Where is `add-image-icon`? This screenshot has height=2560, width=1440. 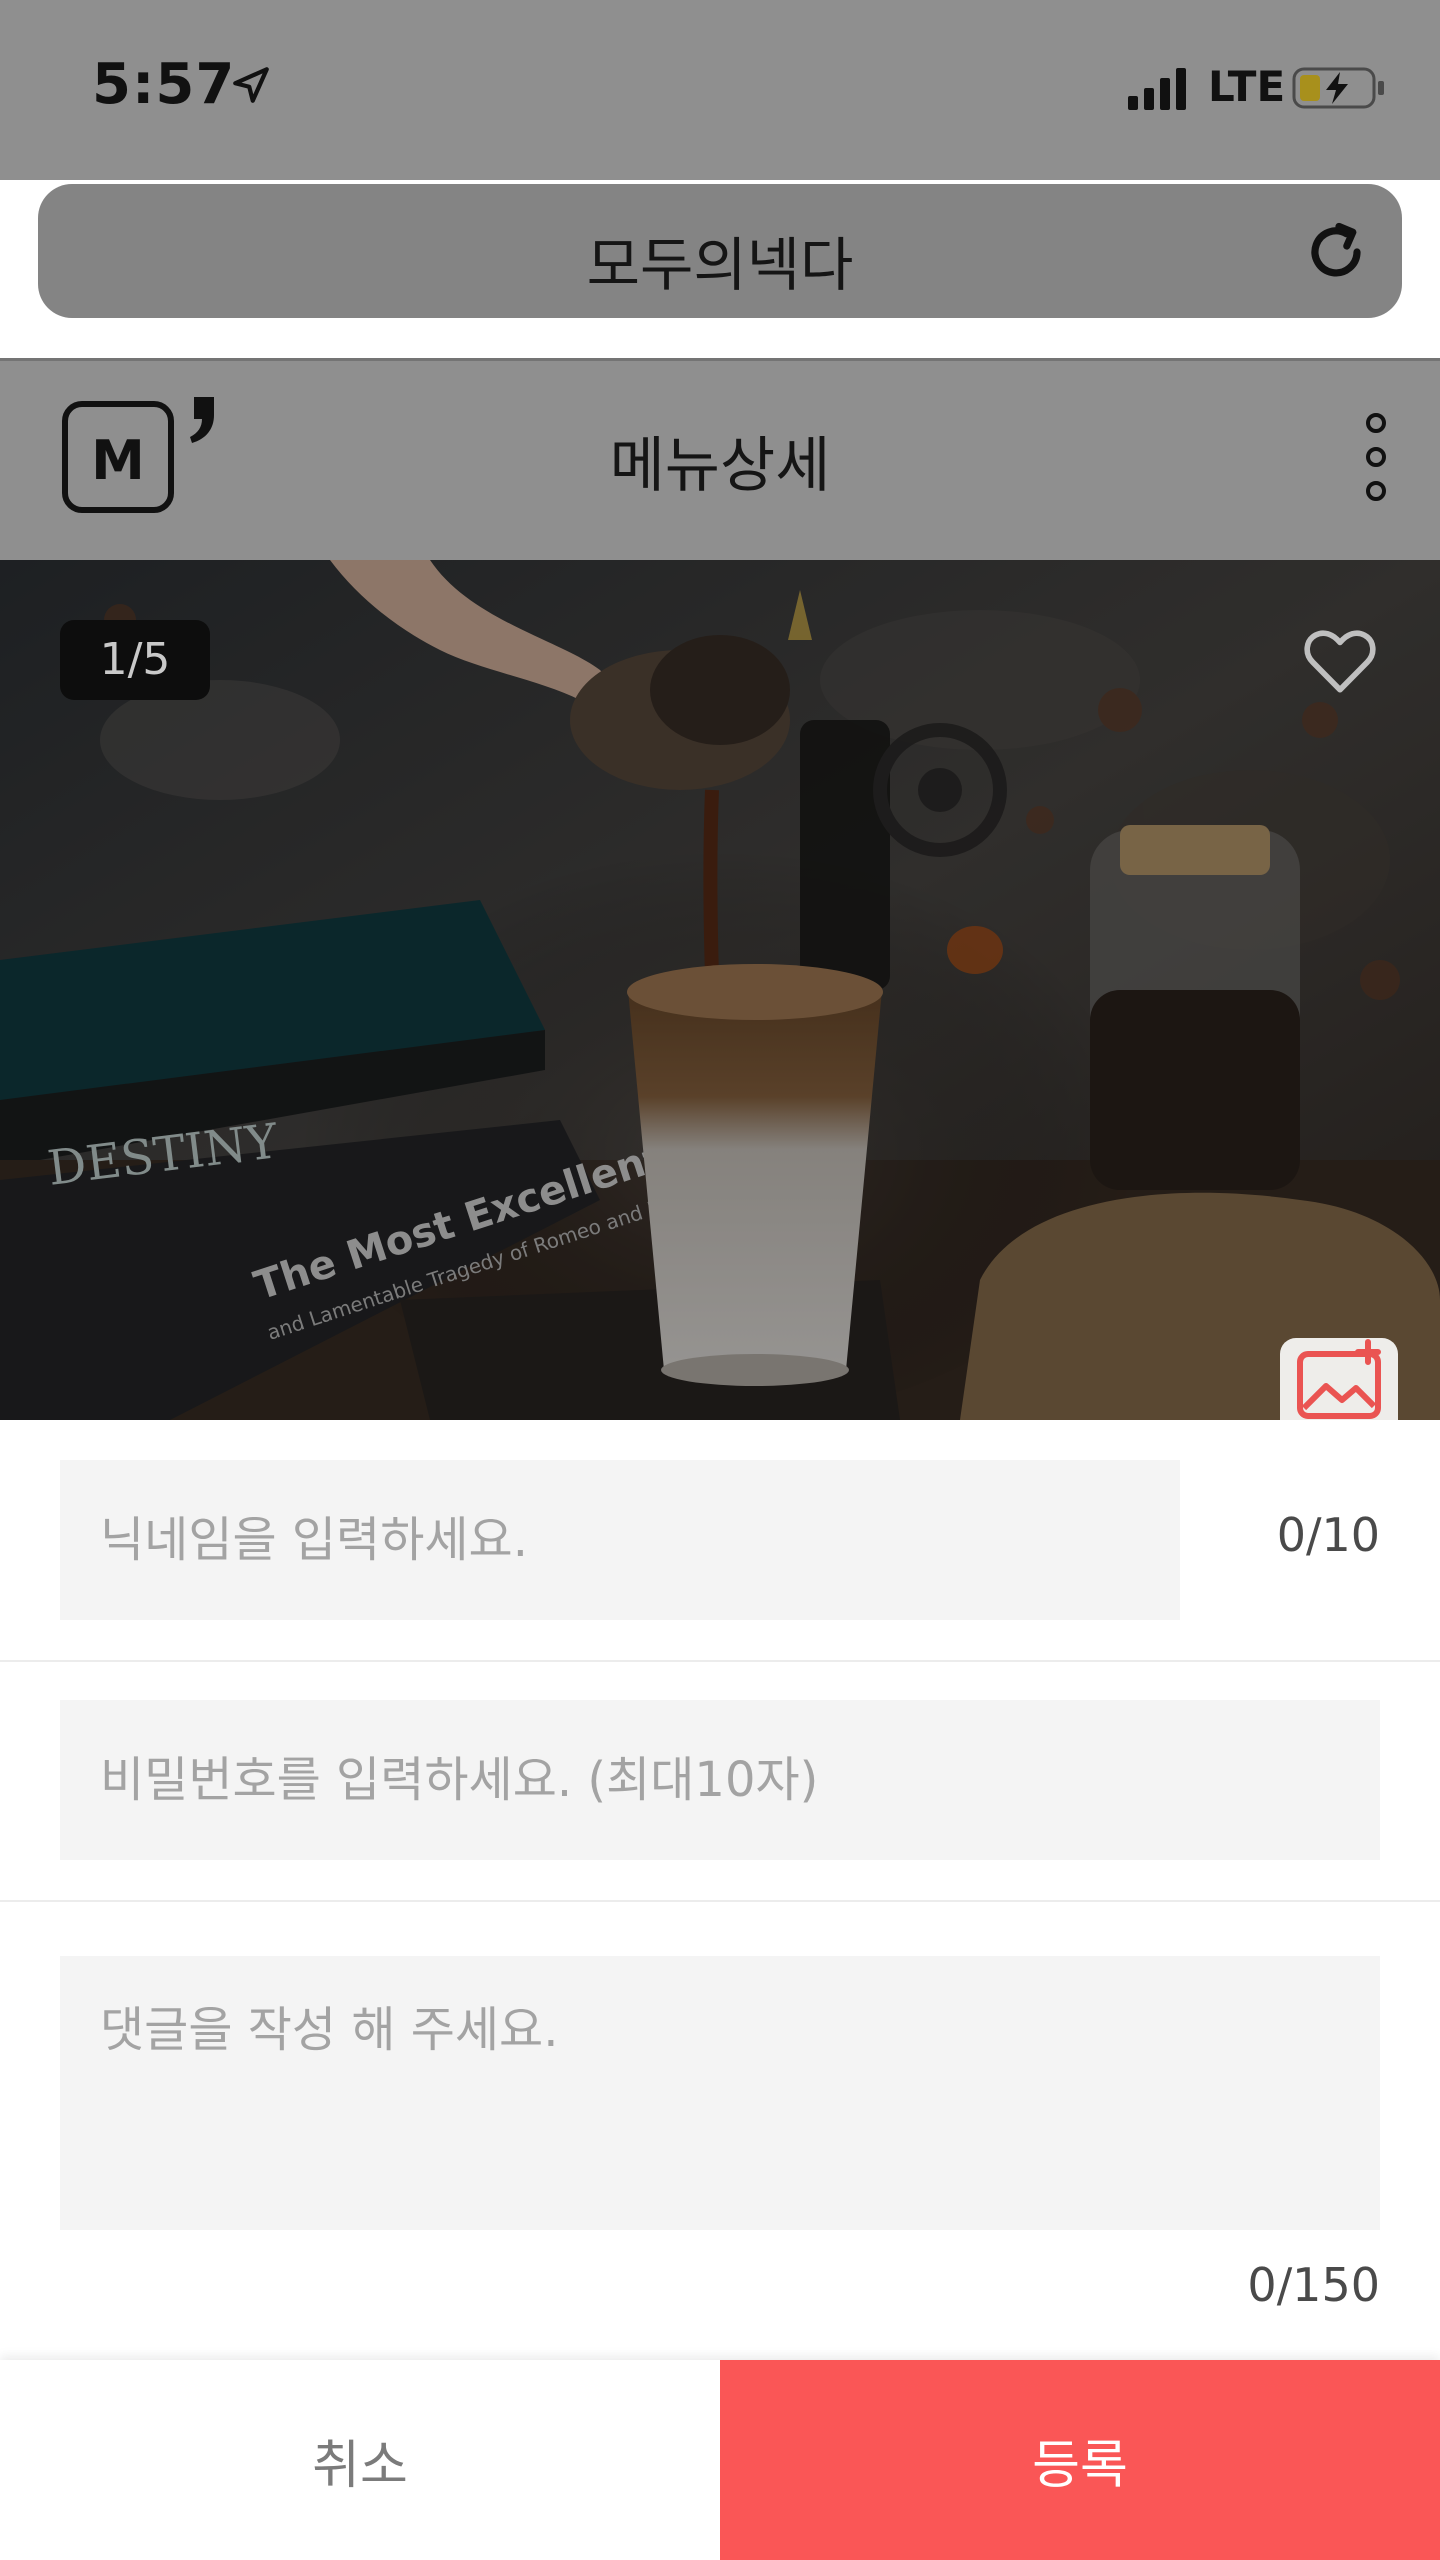
add-image-icon is located at coordinates (1339, 1379).